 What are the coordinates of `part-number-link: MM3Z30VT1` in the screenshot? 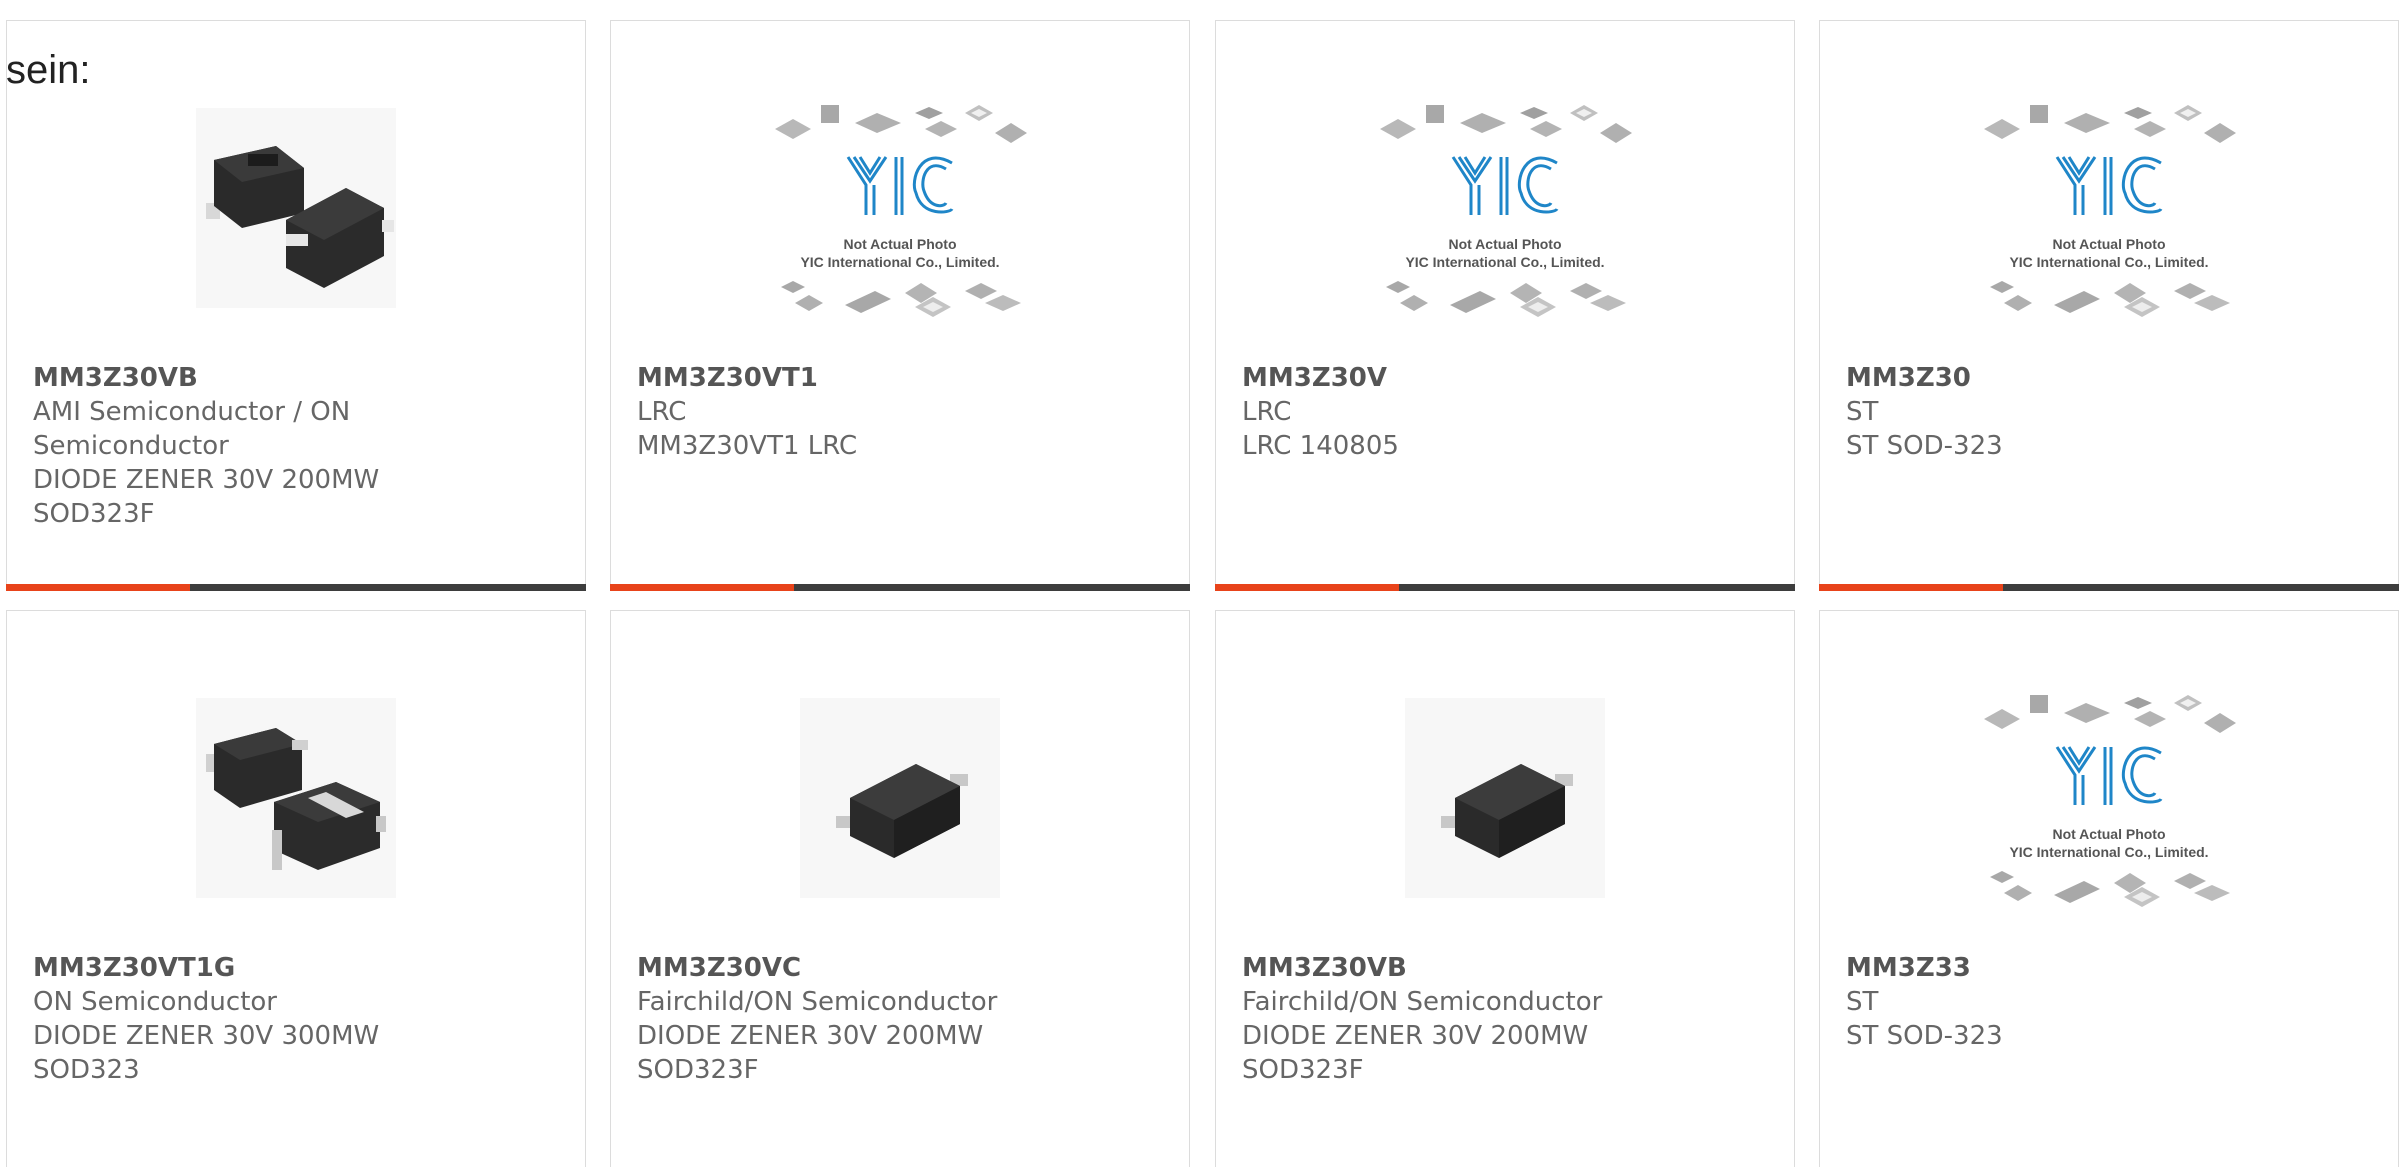 It's located at (903, 378).